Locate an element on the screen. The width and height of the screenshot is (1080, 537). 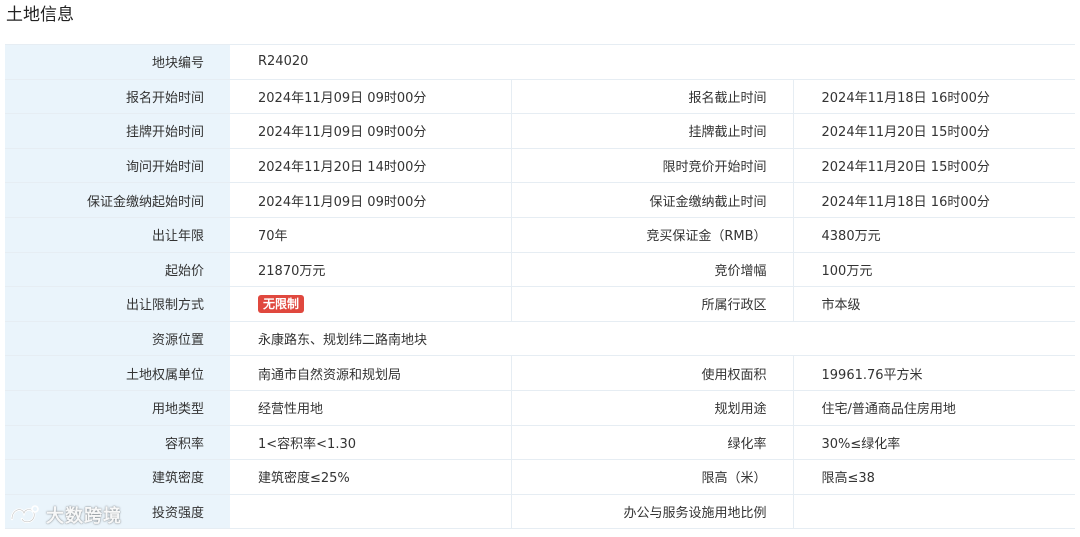
table-row: 土地权属单位 南通市自然资源和规划局 使用权面积 19961.76平方米 is located at coordinates (540, 373).